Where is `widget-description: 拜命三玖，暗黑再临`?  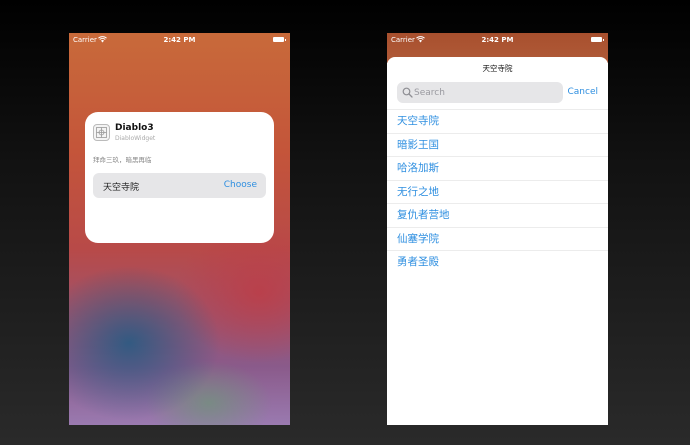 widget-description: 拜命三玖，暗黑再临 is located at coordinates (122, 160).